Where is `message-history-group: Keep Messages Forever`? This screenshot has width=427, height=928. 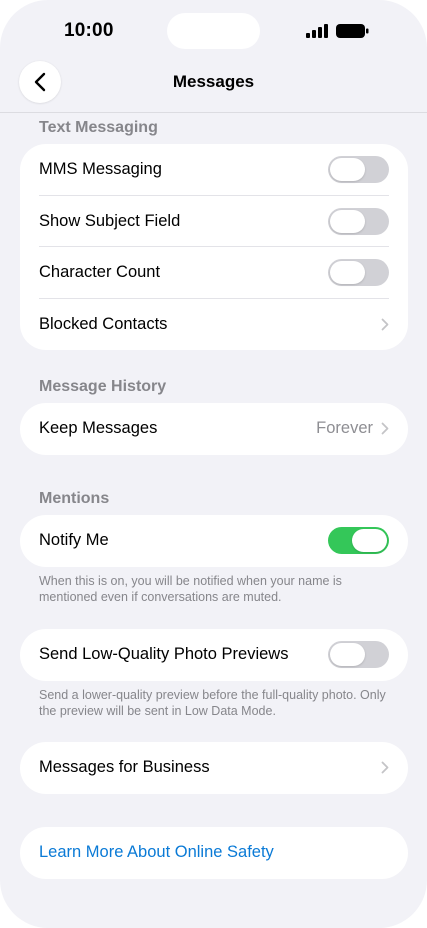
message-history-group: Keep Messages Forever is located at coordinates (214, 429).